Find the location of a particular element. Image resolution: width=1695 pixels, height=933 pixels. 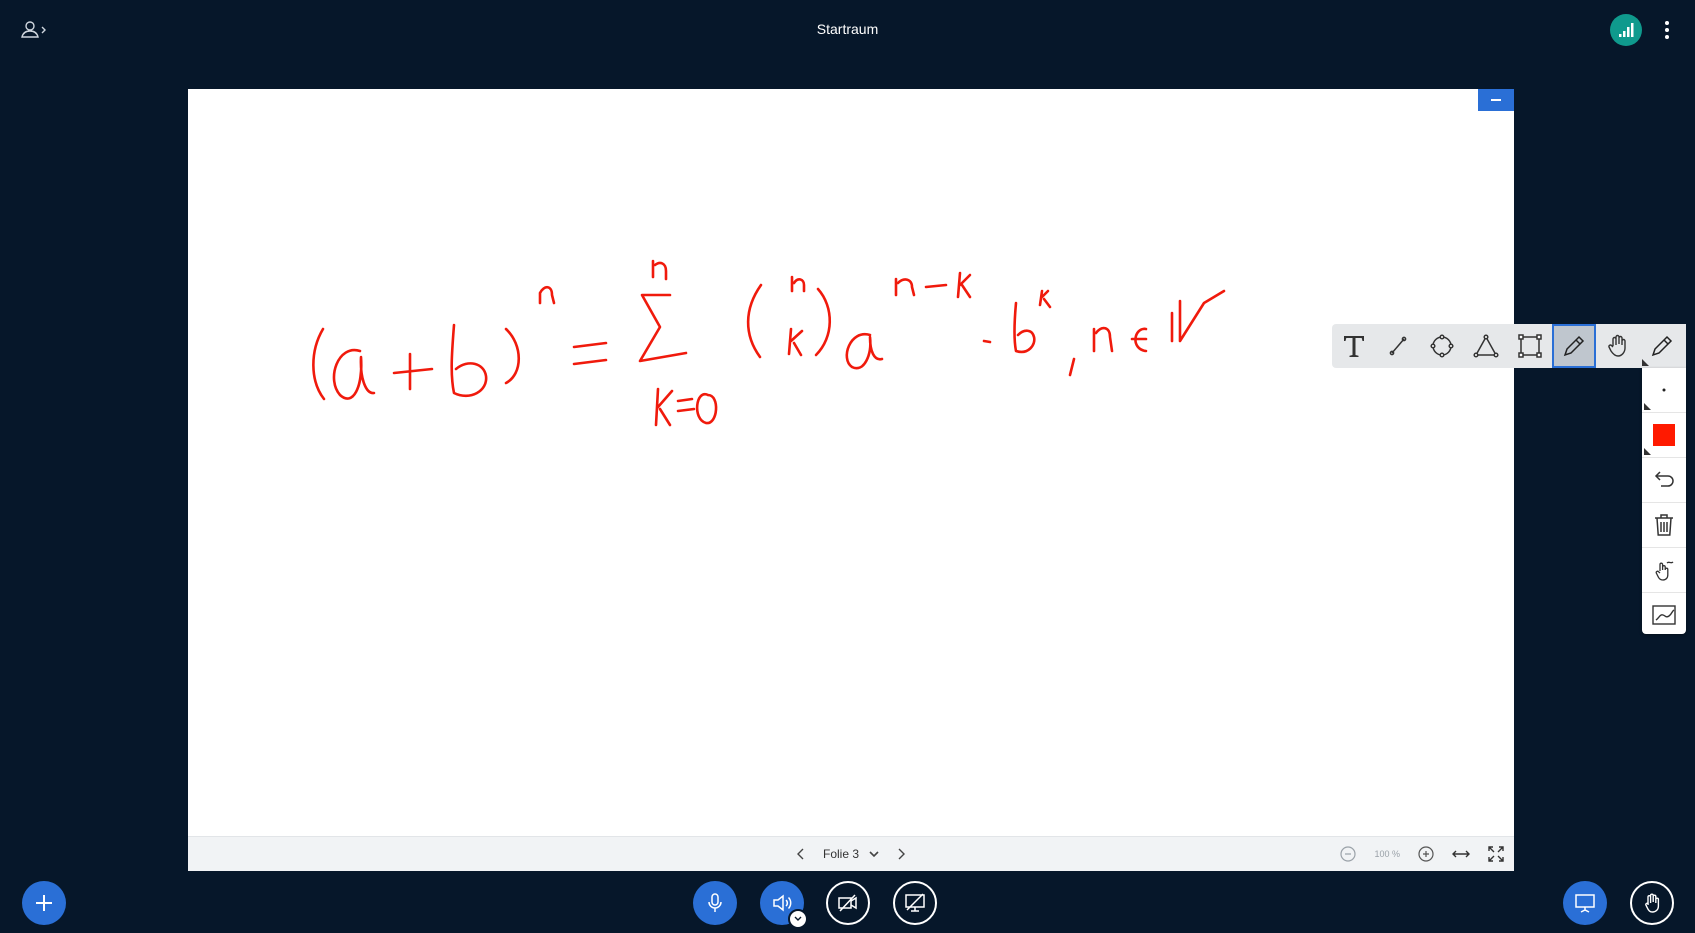

line-tool-button is located at coordinates (1398, 346).